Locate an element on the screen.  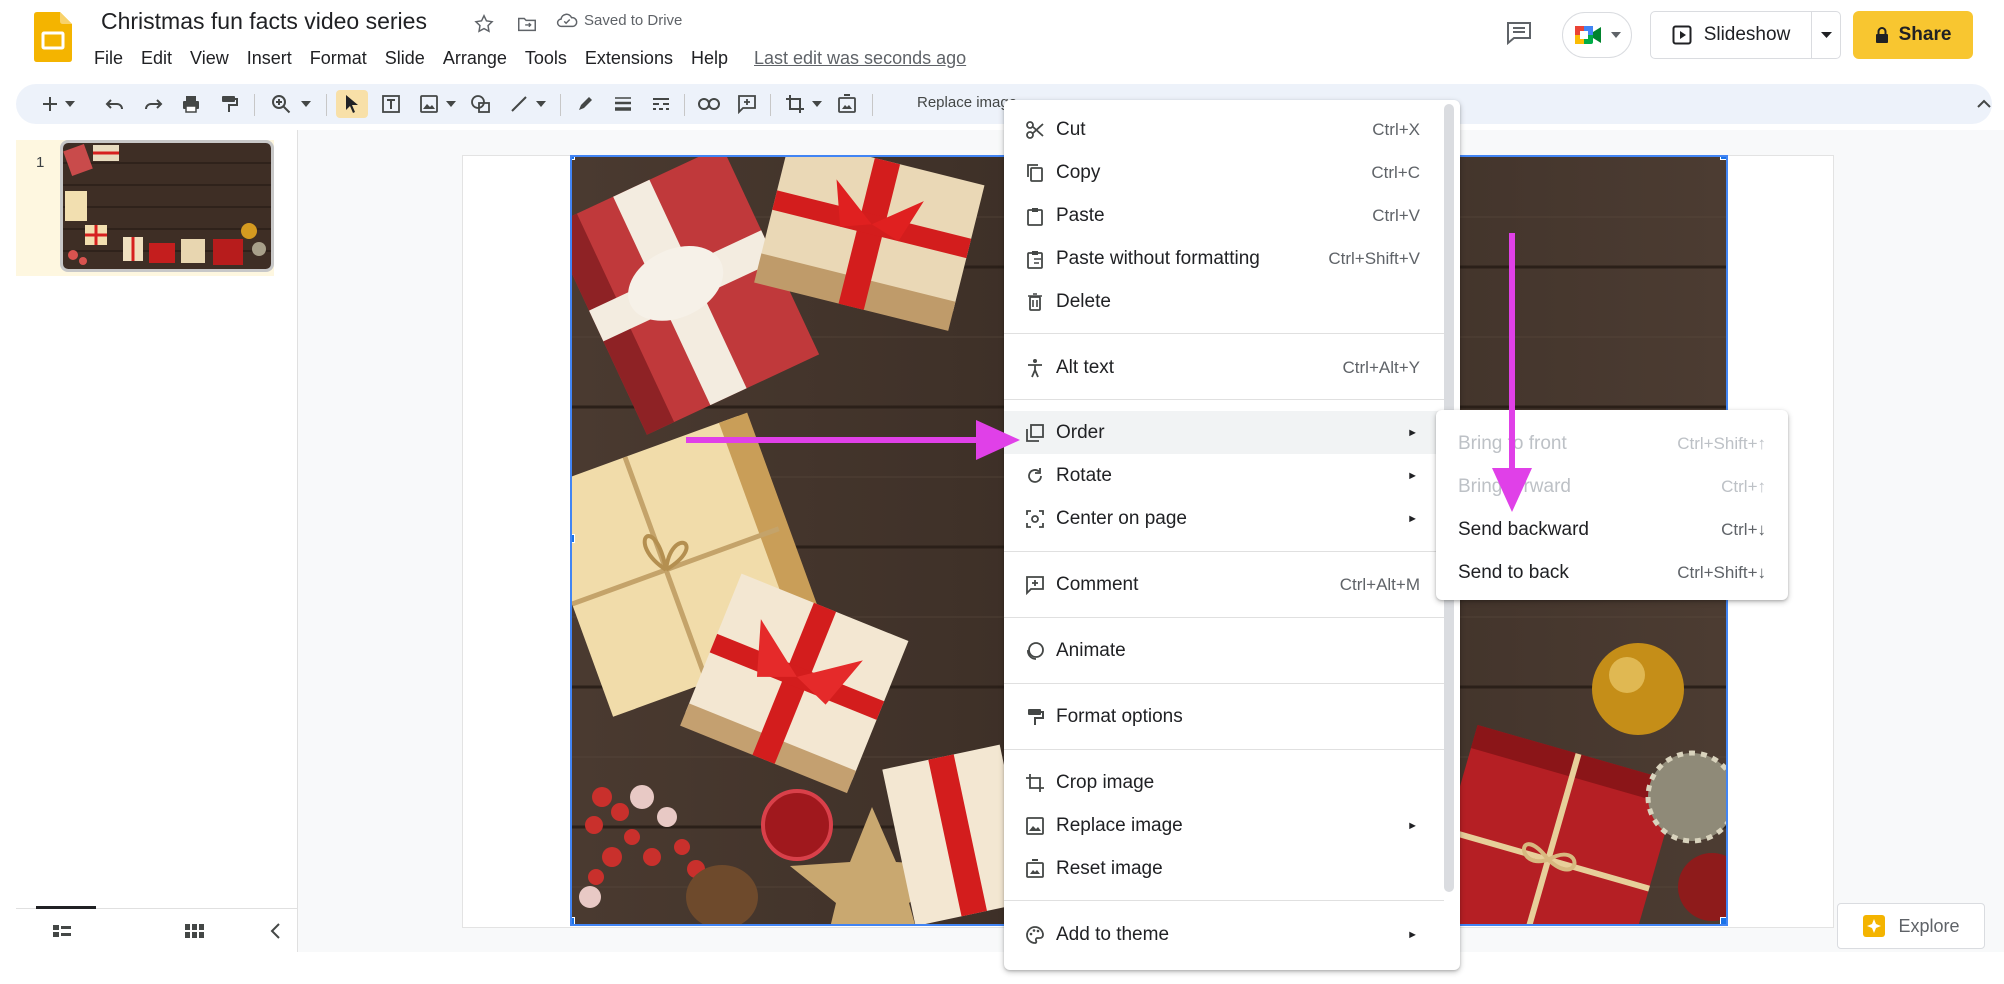
print-icon is located at coordinates (191, 104).